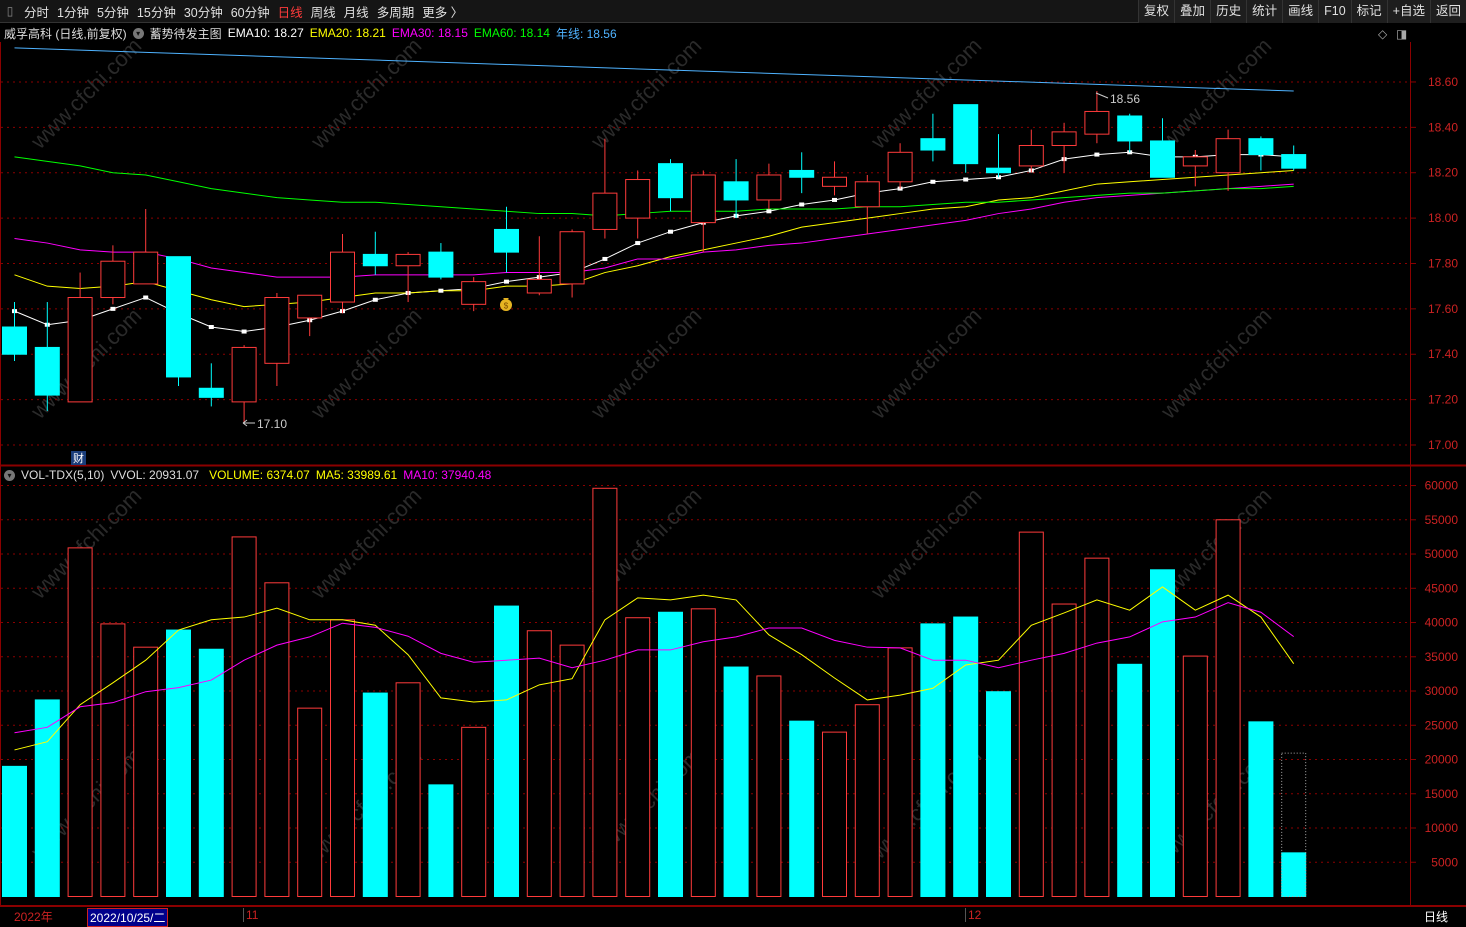  Describe the element at coordinates (511, 33) in the screenshot. I see `ema60-value: EMA60: 18.14` at that location.